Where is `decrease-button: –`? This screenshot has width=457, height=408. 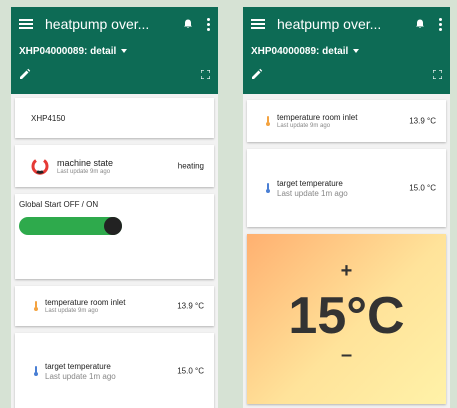 decrease-button: – is located at coordinates (346, 355).